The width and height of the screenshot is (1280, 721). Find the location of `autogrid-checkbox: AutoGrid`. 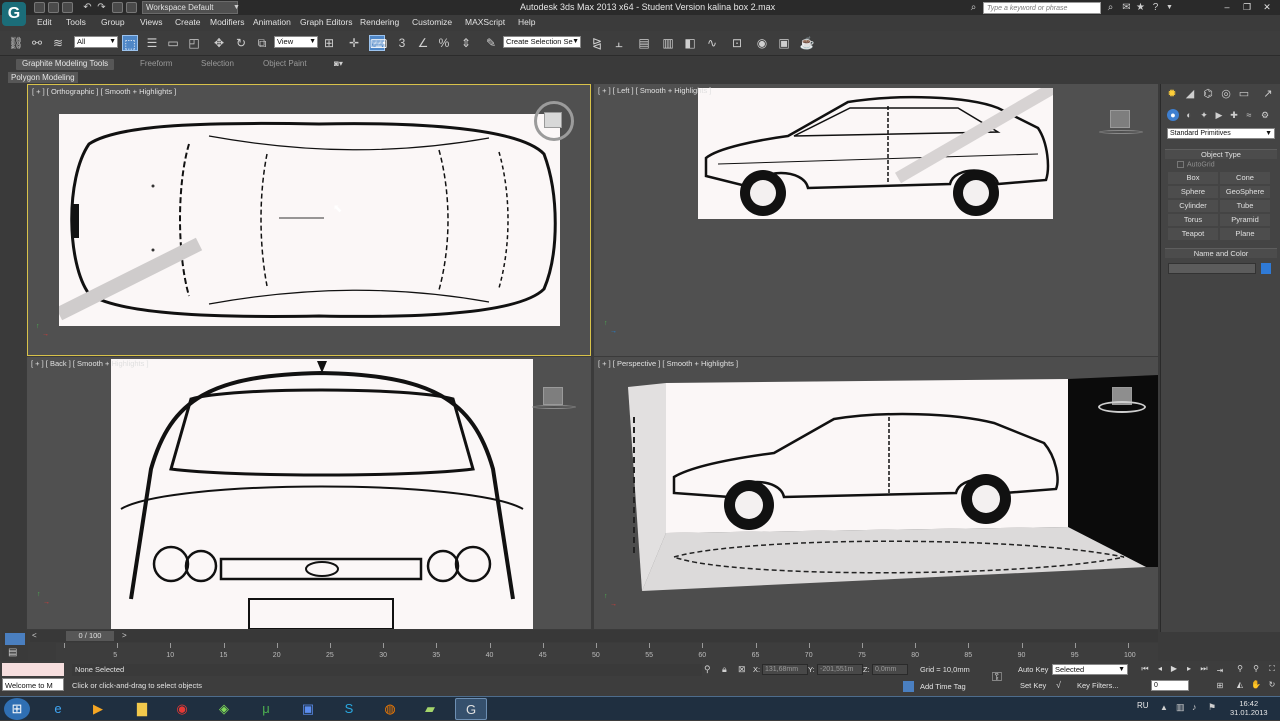

autogrid-checkbox: AutoGrid is located at coordinates (1196, 164).